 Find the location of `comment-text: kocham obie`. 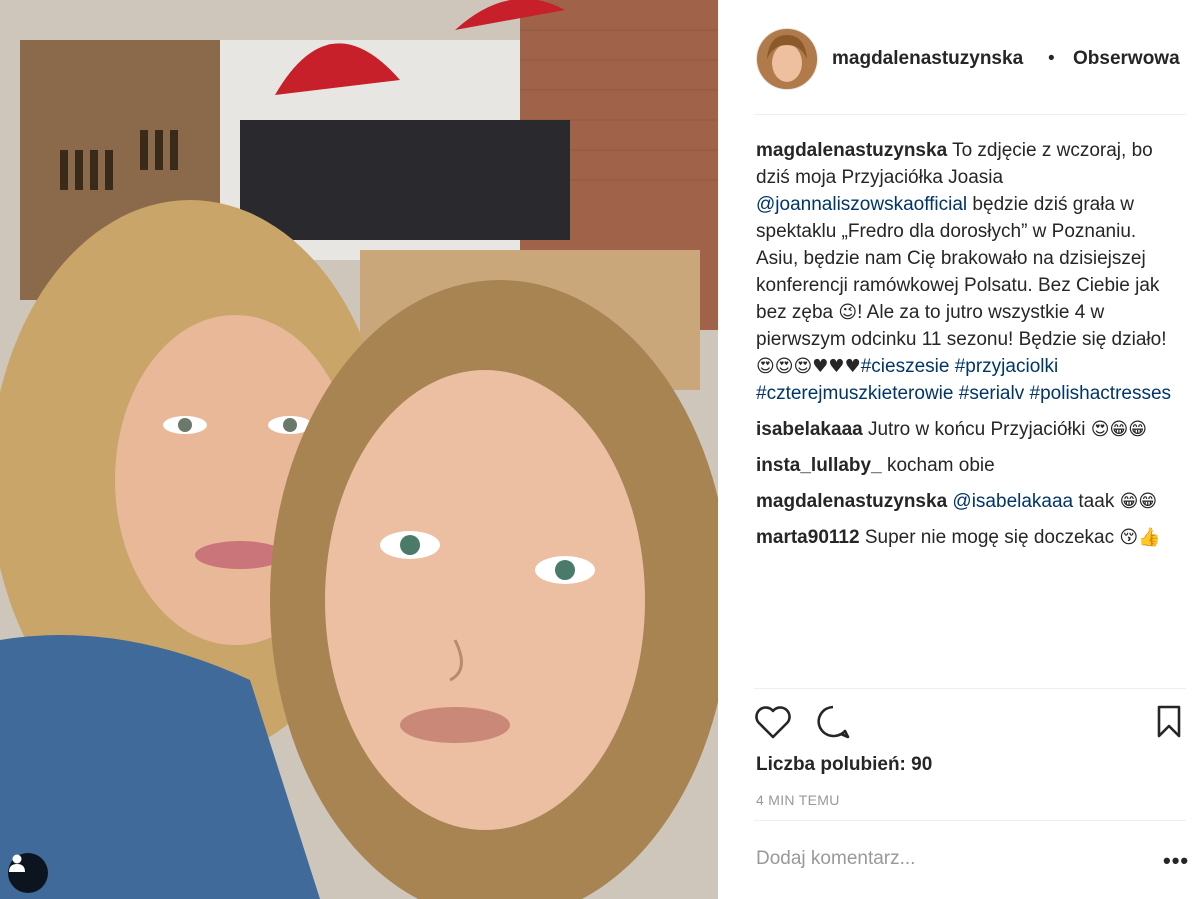

comment-text: kocham obie is located at coordinates (938, 465).